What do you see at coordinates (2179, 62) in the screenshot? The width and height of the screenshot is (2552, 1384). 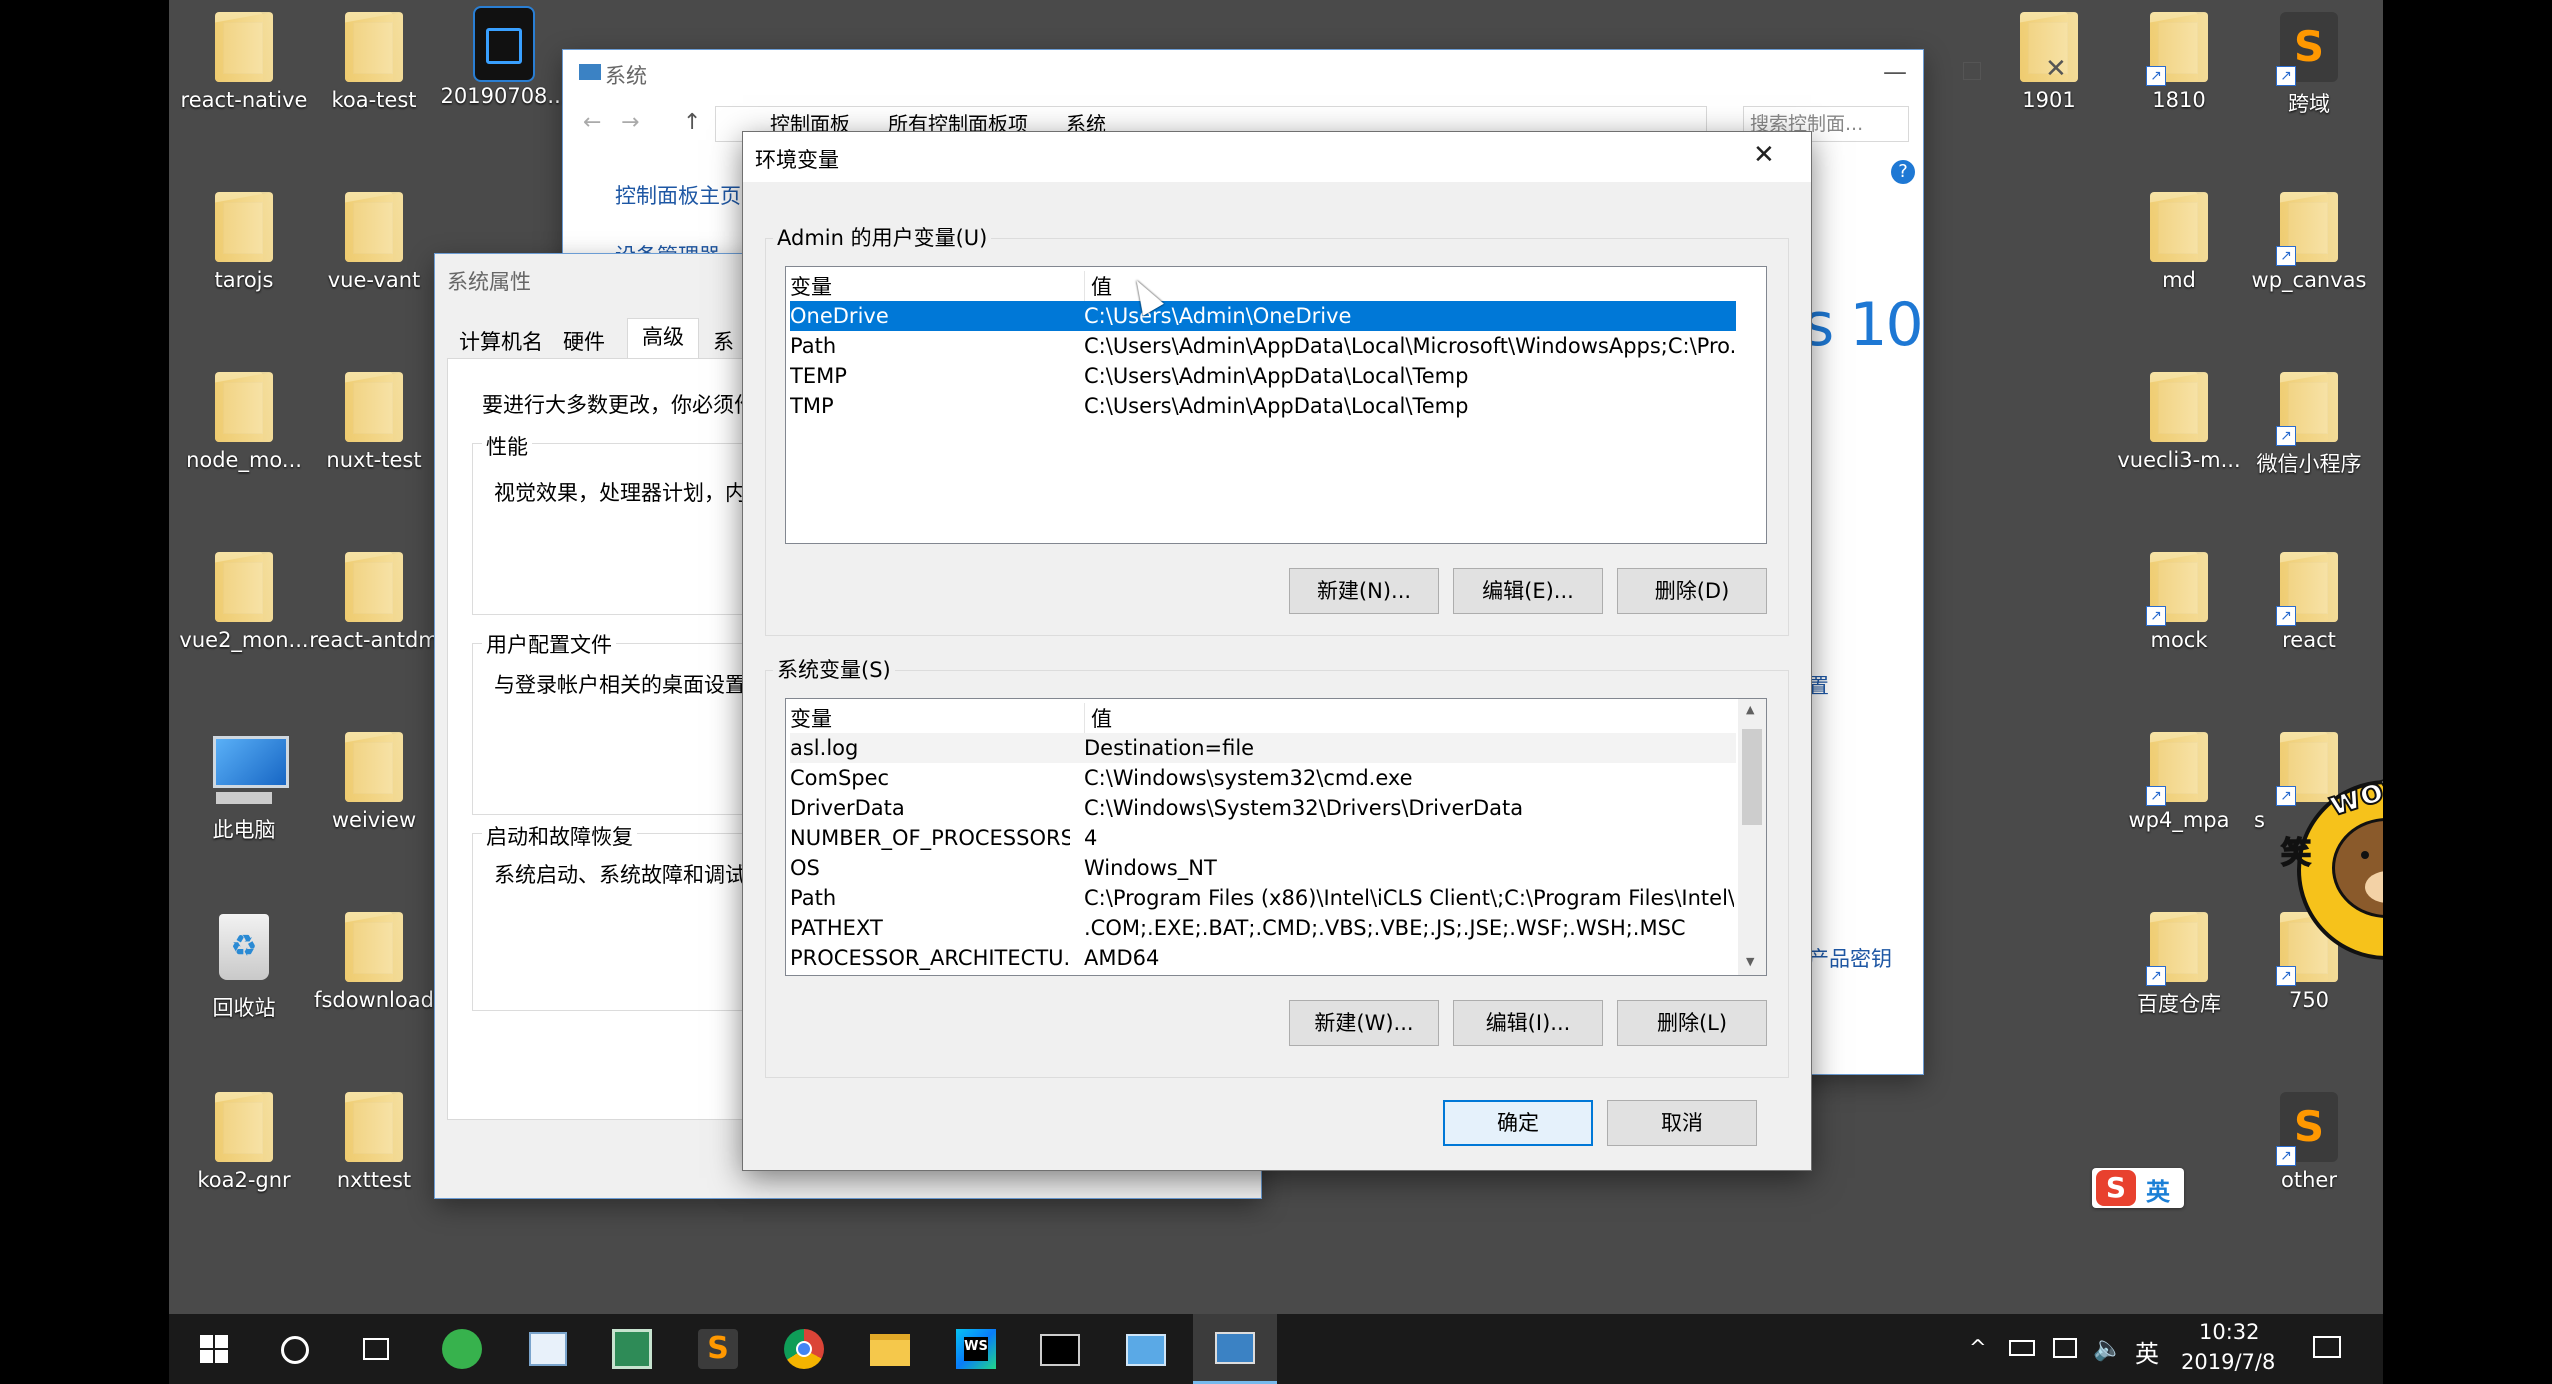 I see `desktop-icon-1810: ↗ 1810` at bounding box center [2179, 62].